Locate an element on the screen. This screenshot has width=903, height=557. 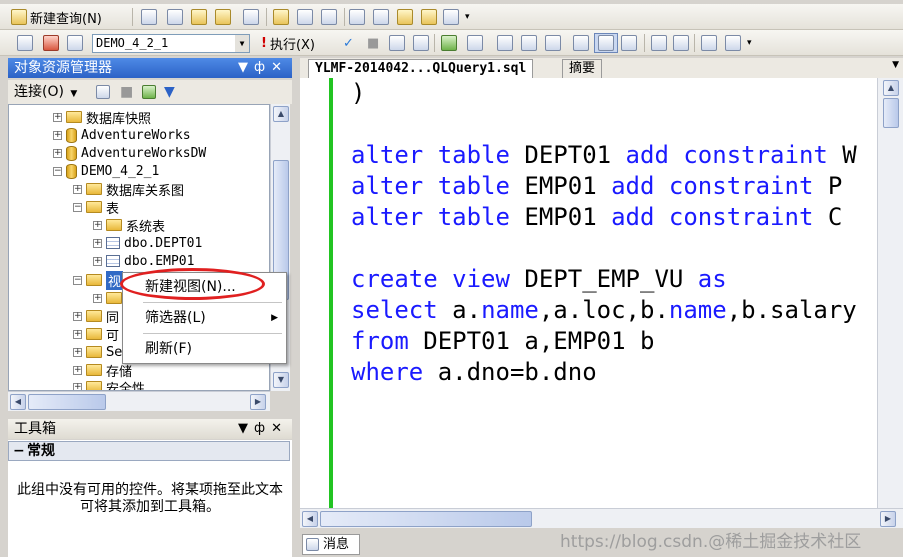
chevron-down-icon: ▼ is located at coordinates (73, 94).